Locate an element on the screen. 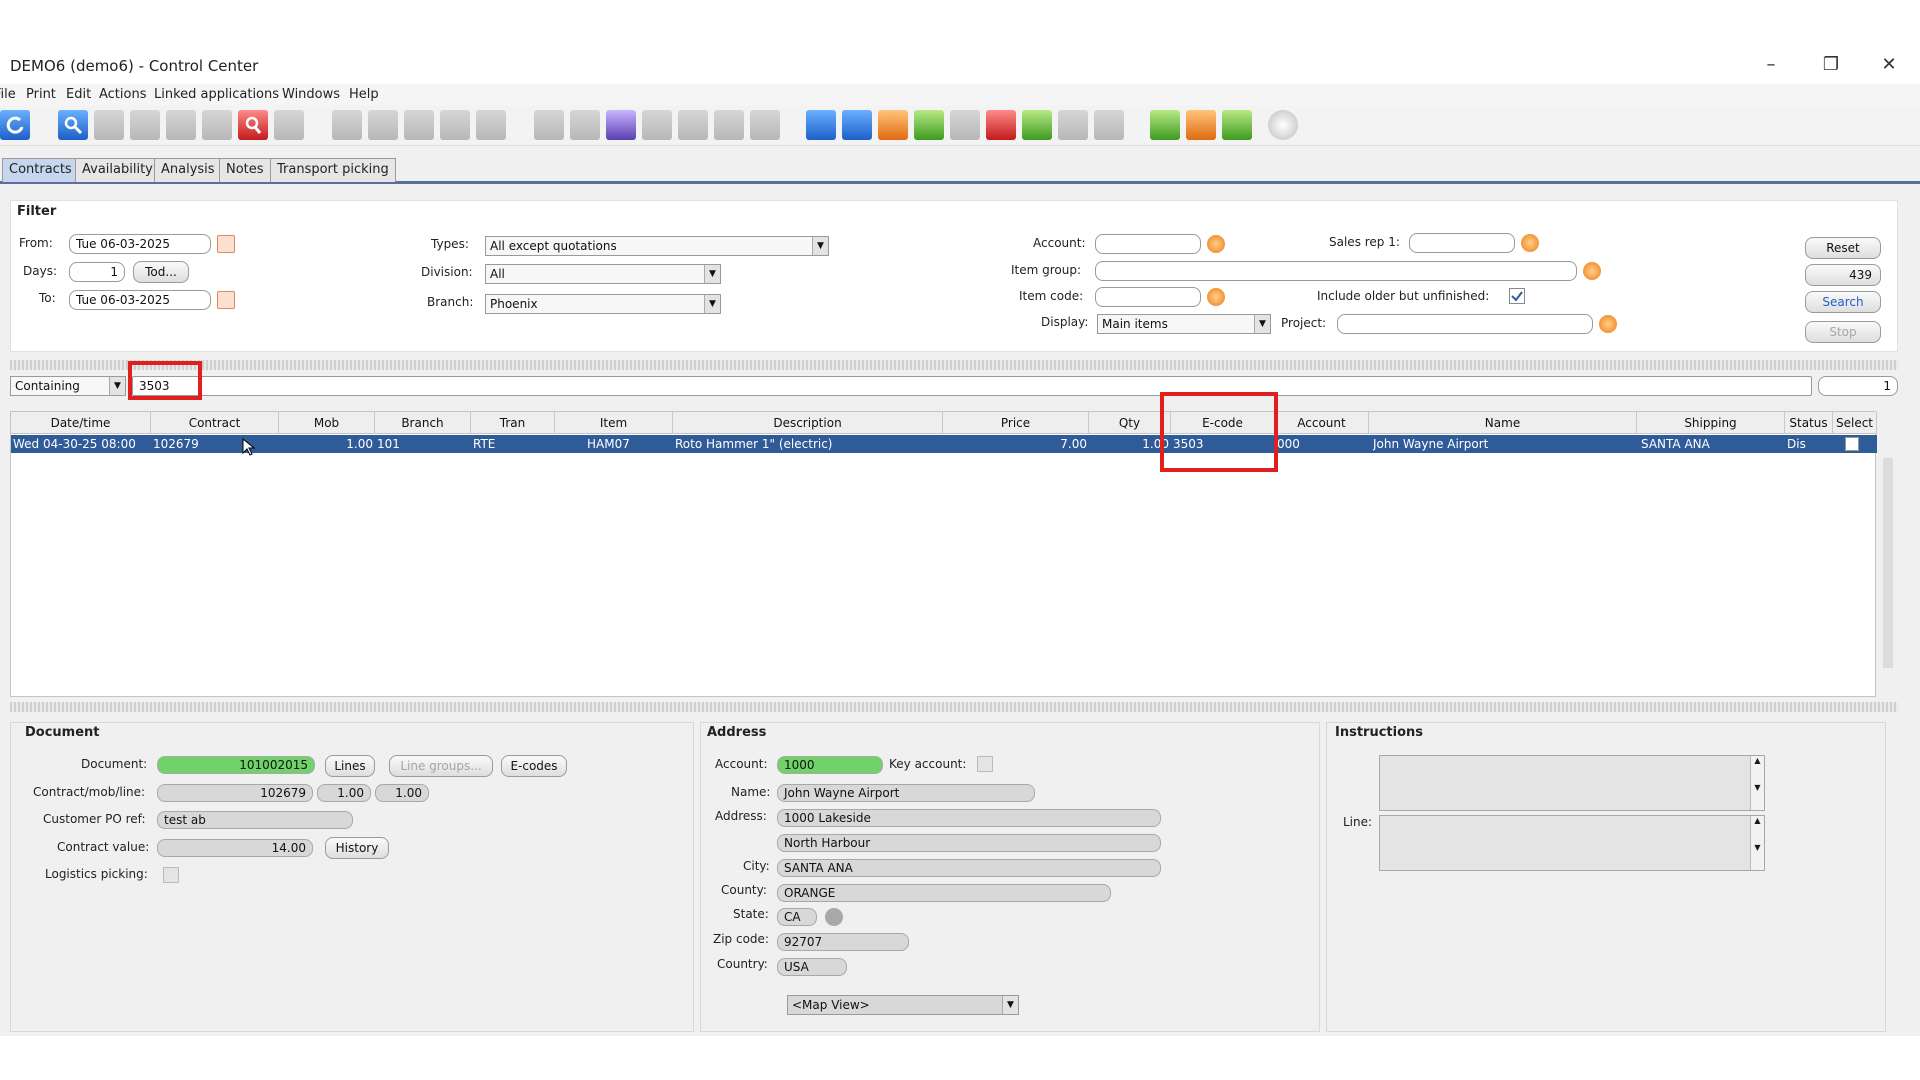 The image size is (1920, 1080). collect-icon is located at coordinates (929, 125).